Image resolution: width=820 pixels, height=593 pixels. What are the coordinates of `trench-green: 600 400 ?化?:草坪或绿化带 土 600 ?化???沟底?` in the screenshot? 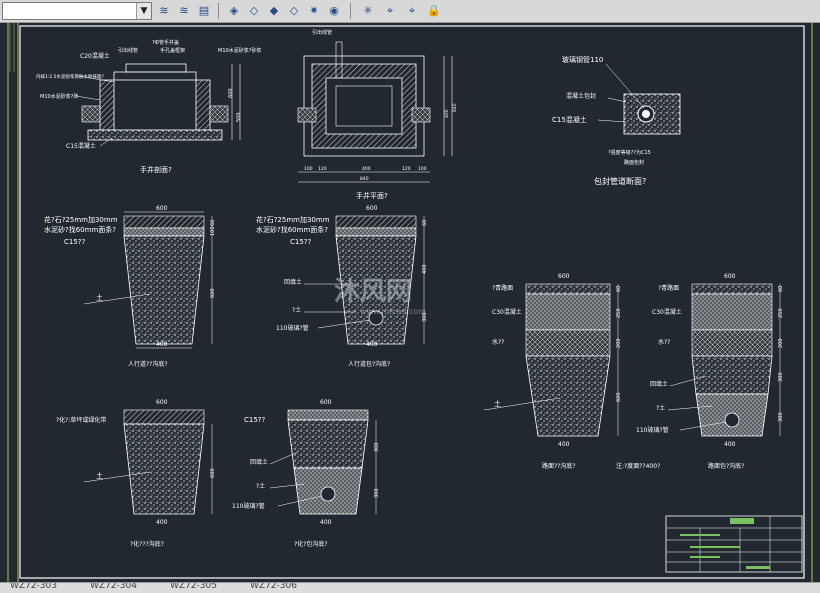 It's located at (136, 473).